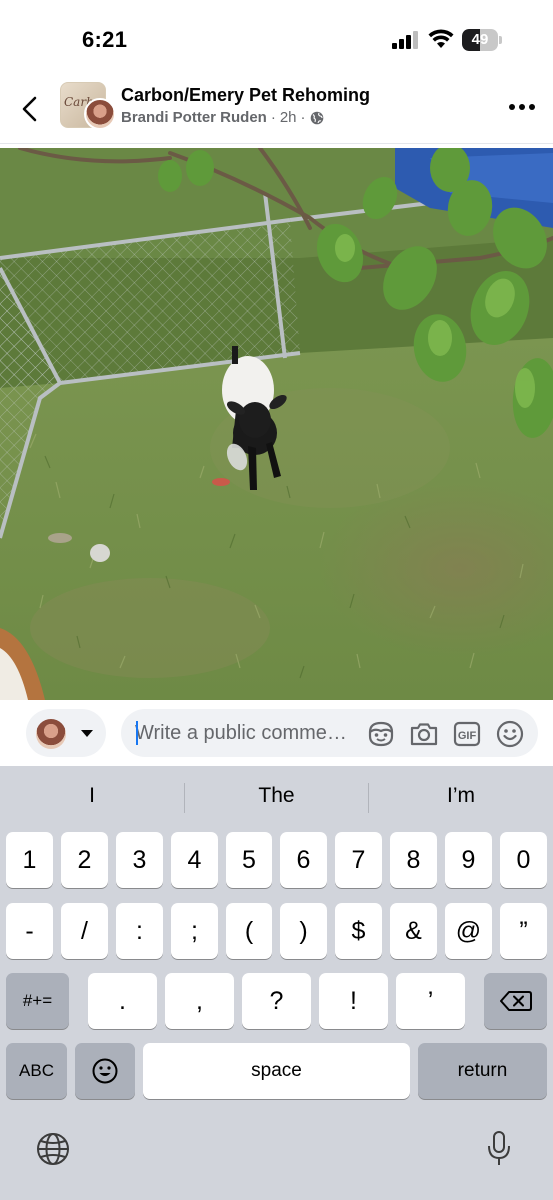 The image size is (553, 1200). Describe the element at coordinates (468, 931) in the screenshot. I see `key-at: @` at that location.